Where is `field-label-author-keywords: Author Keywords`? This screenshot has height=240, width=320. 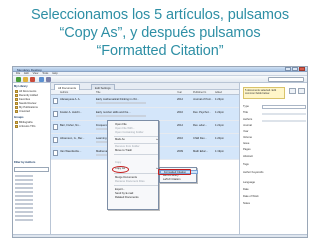 field-label-author-keywords: Author Keywords is located at coordinates (253, 172).